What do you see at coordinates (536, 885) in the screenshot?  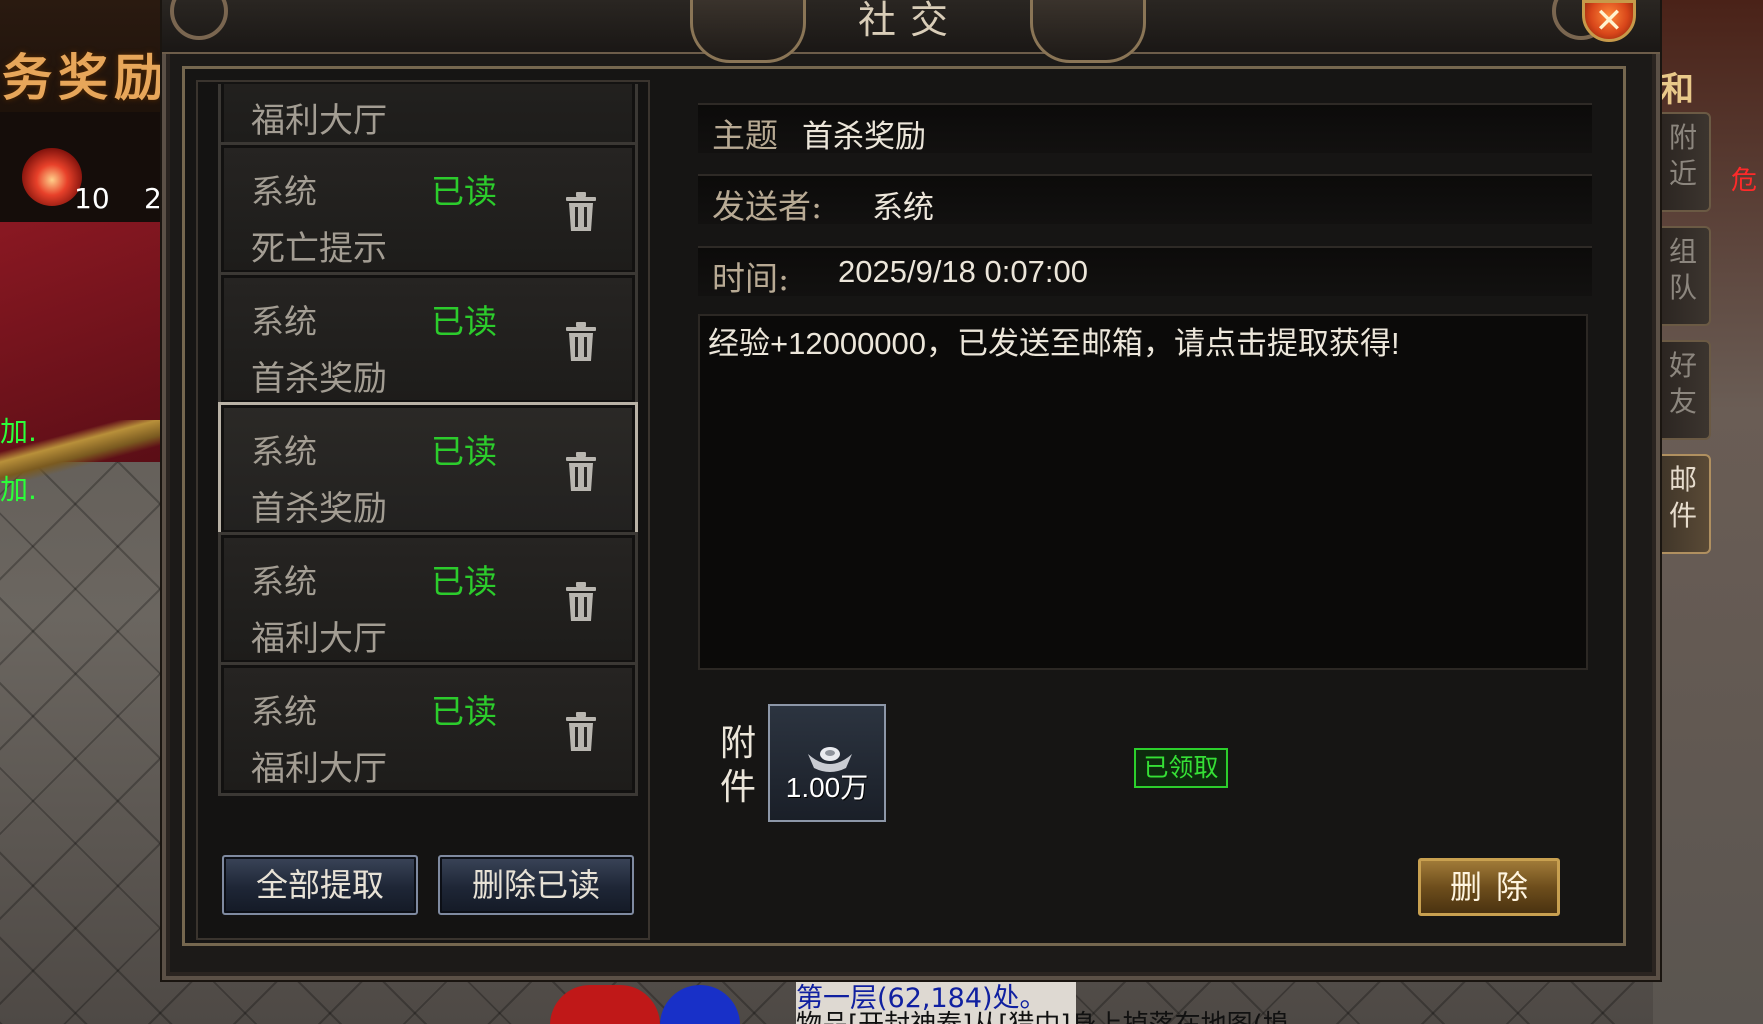 I see `delete-read-button: 删除已读` at bounding box center [536, 885].